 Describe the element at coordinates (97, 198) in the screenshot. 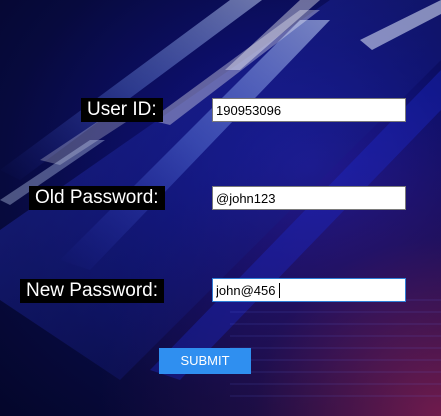

I see `old-password-label: Old Password:` at that location.